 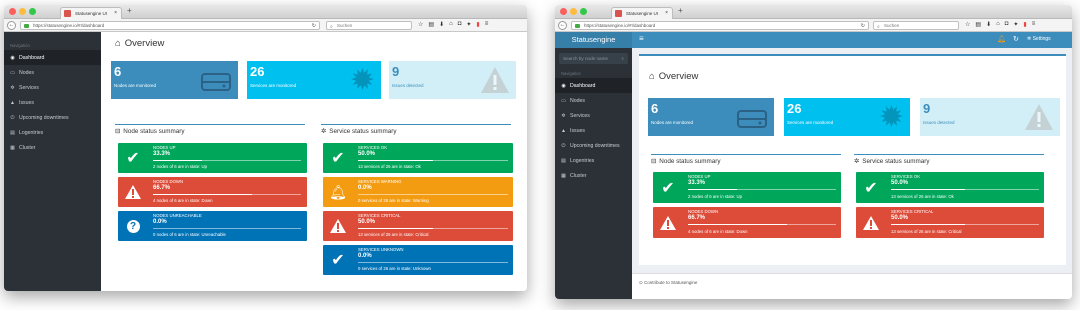 I want to click on info-box-label: Services are monitored, so click(x=810, y=122).